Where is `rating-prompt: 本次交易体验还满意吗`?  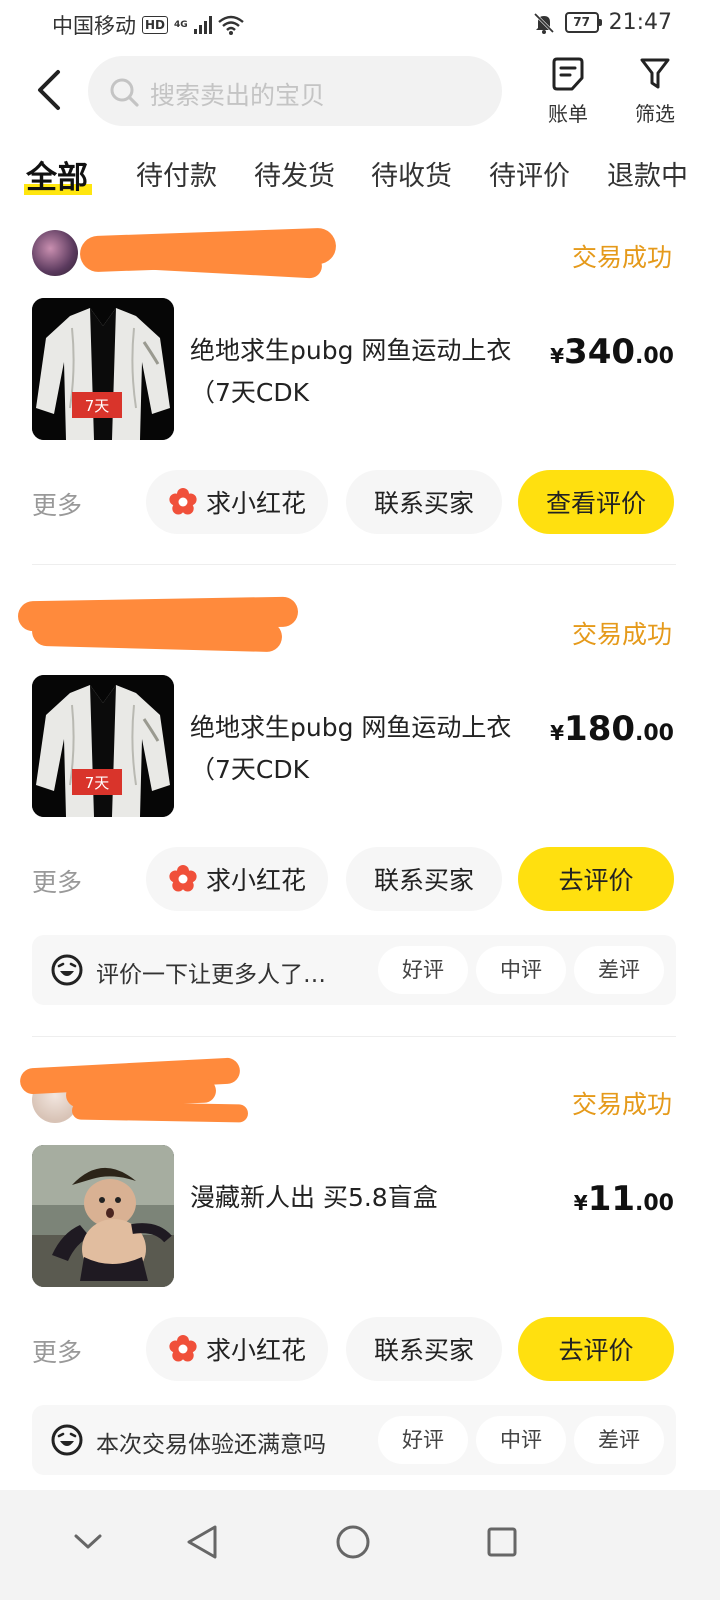
rating-prompt: 本次交易体验还满意吗 is located at coordinates (211, 1445).